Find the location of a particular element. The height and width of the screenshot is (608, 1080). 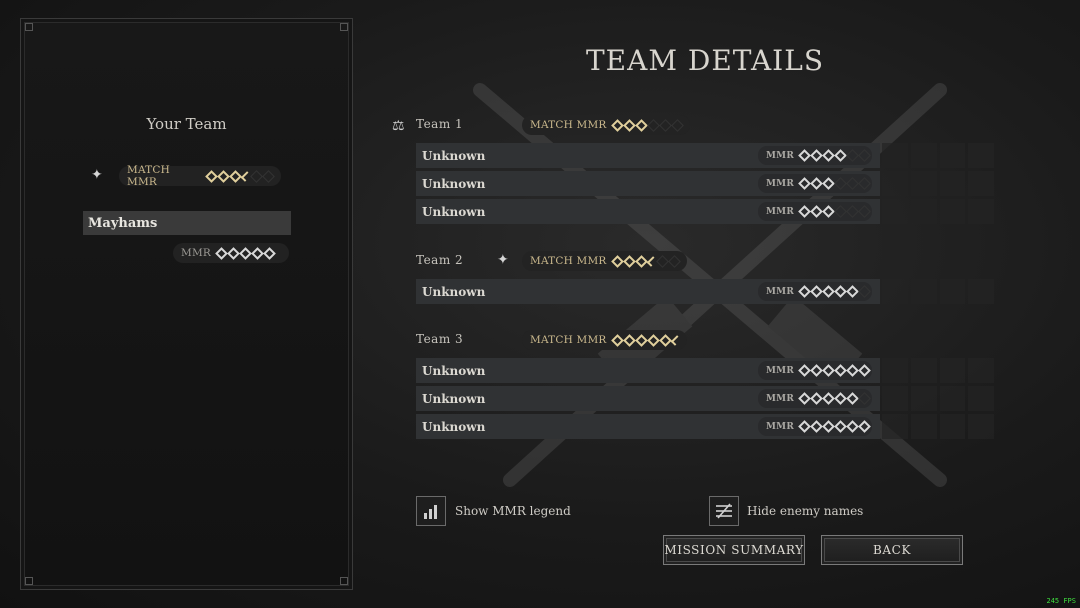

bar-chart-icon is located at coordinates (430, 512).